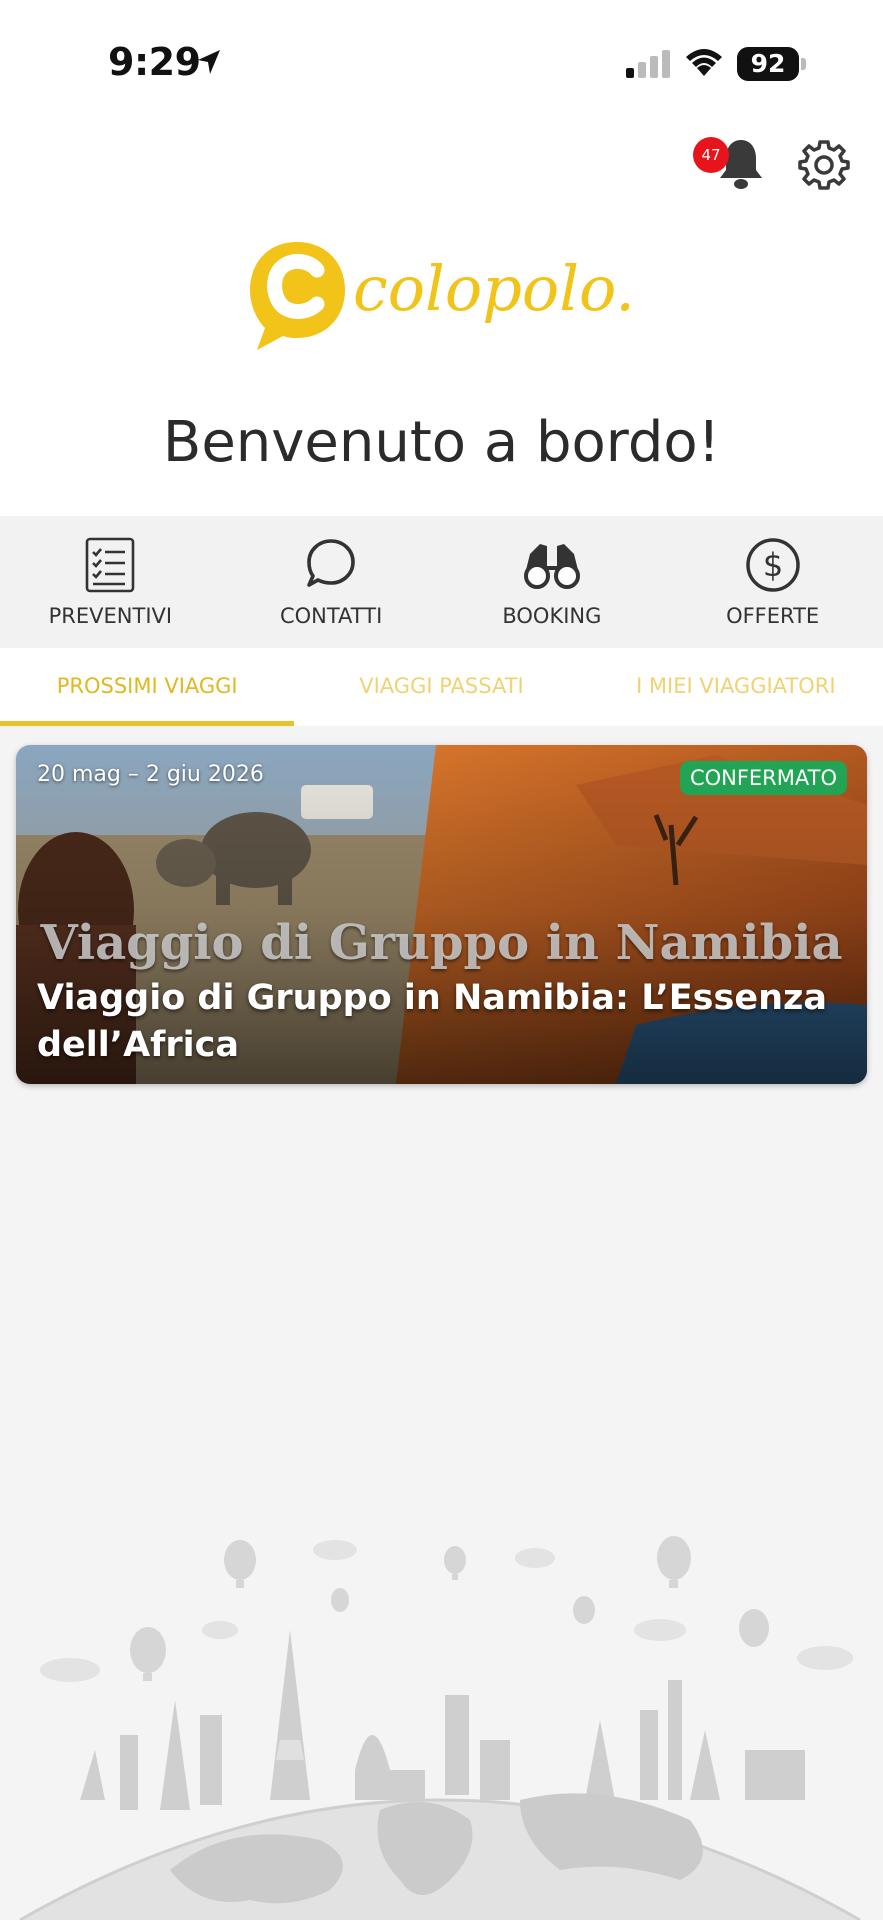  I want to click on gear-icon, so click(824, 164).